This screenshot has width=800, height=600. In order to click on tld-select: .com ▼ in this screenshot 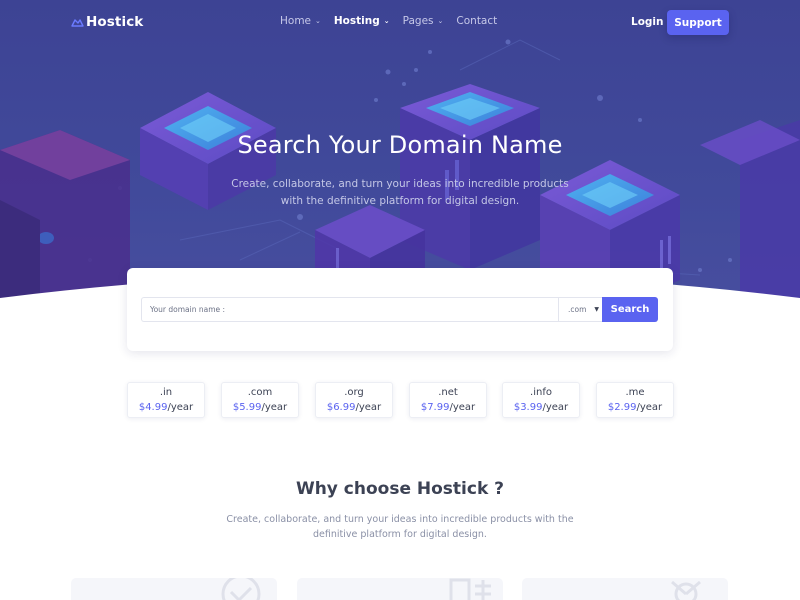, I will do `click(580, 309)`.